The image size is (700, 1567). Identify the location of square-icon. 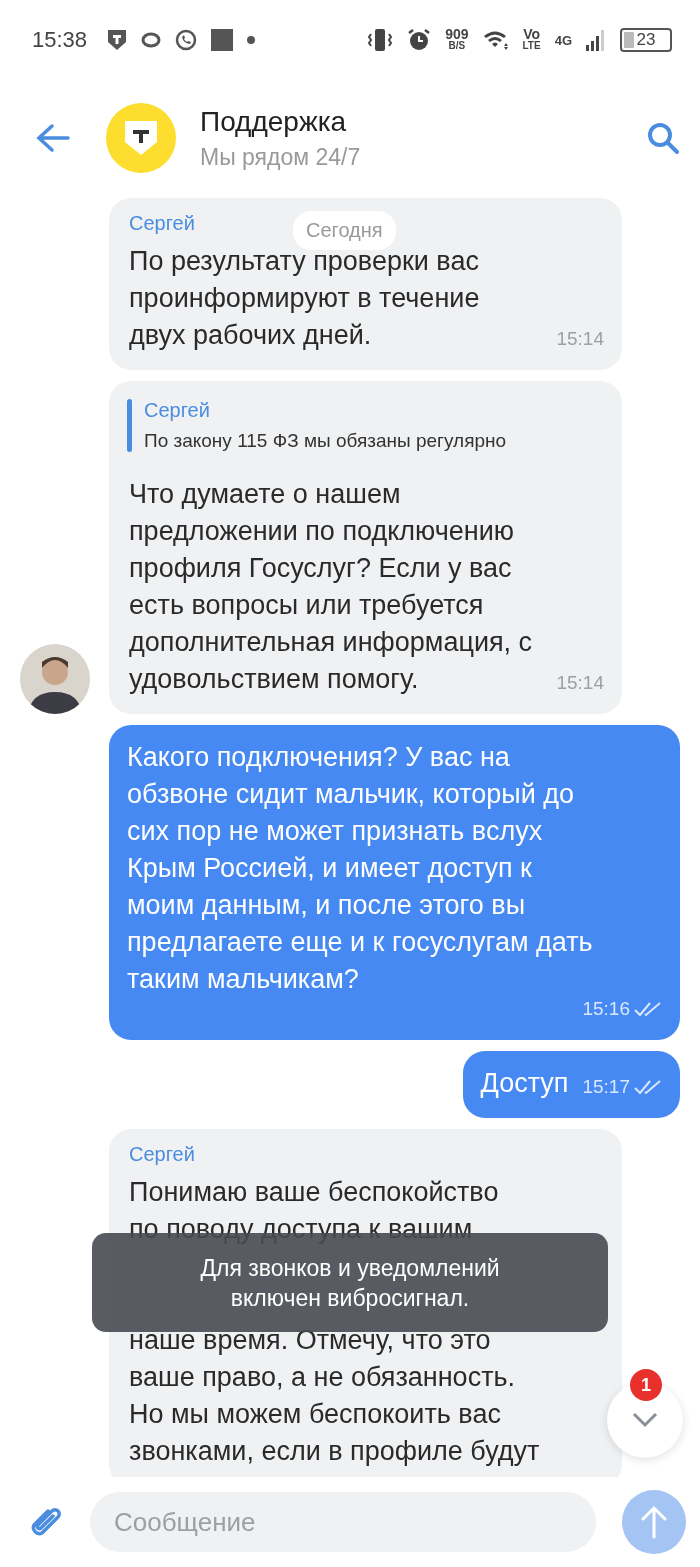
(222, 40).